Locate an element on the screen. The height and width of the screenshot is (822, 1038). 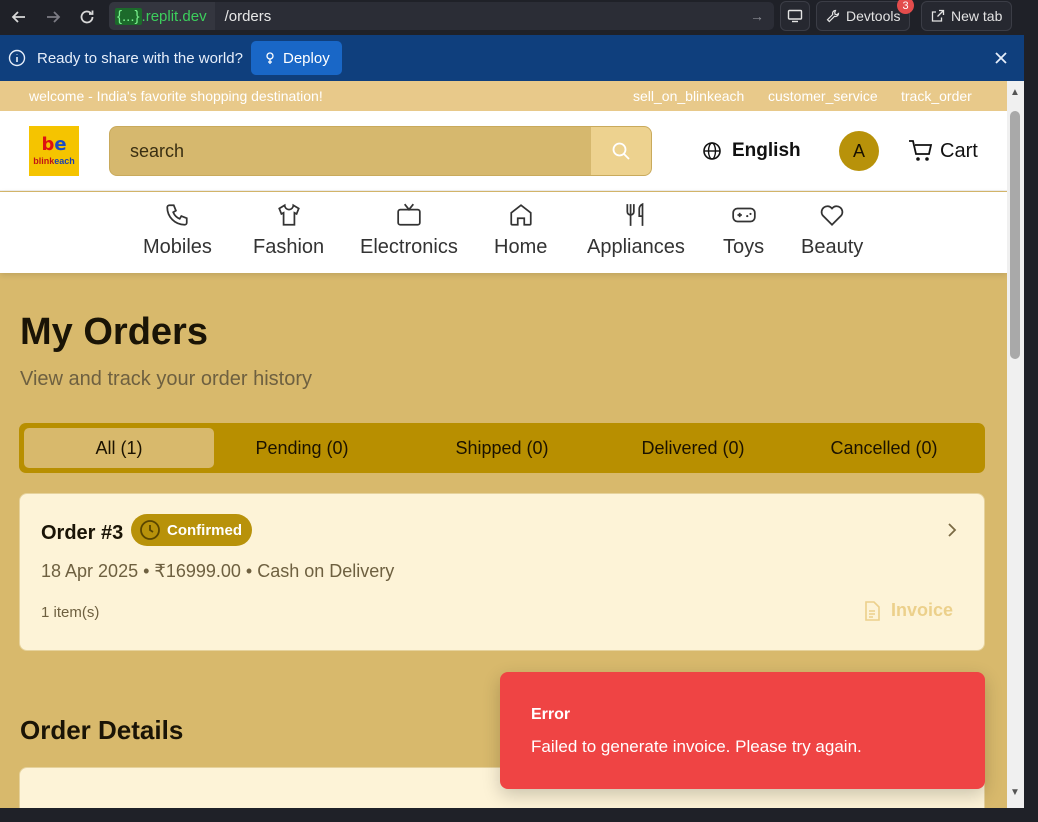
category-home: Home is located at coordinates (520, 230).